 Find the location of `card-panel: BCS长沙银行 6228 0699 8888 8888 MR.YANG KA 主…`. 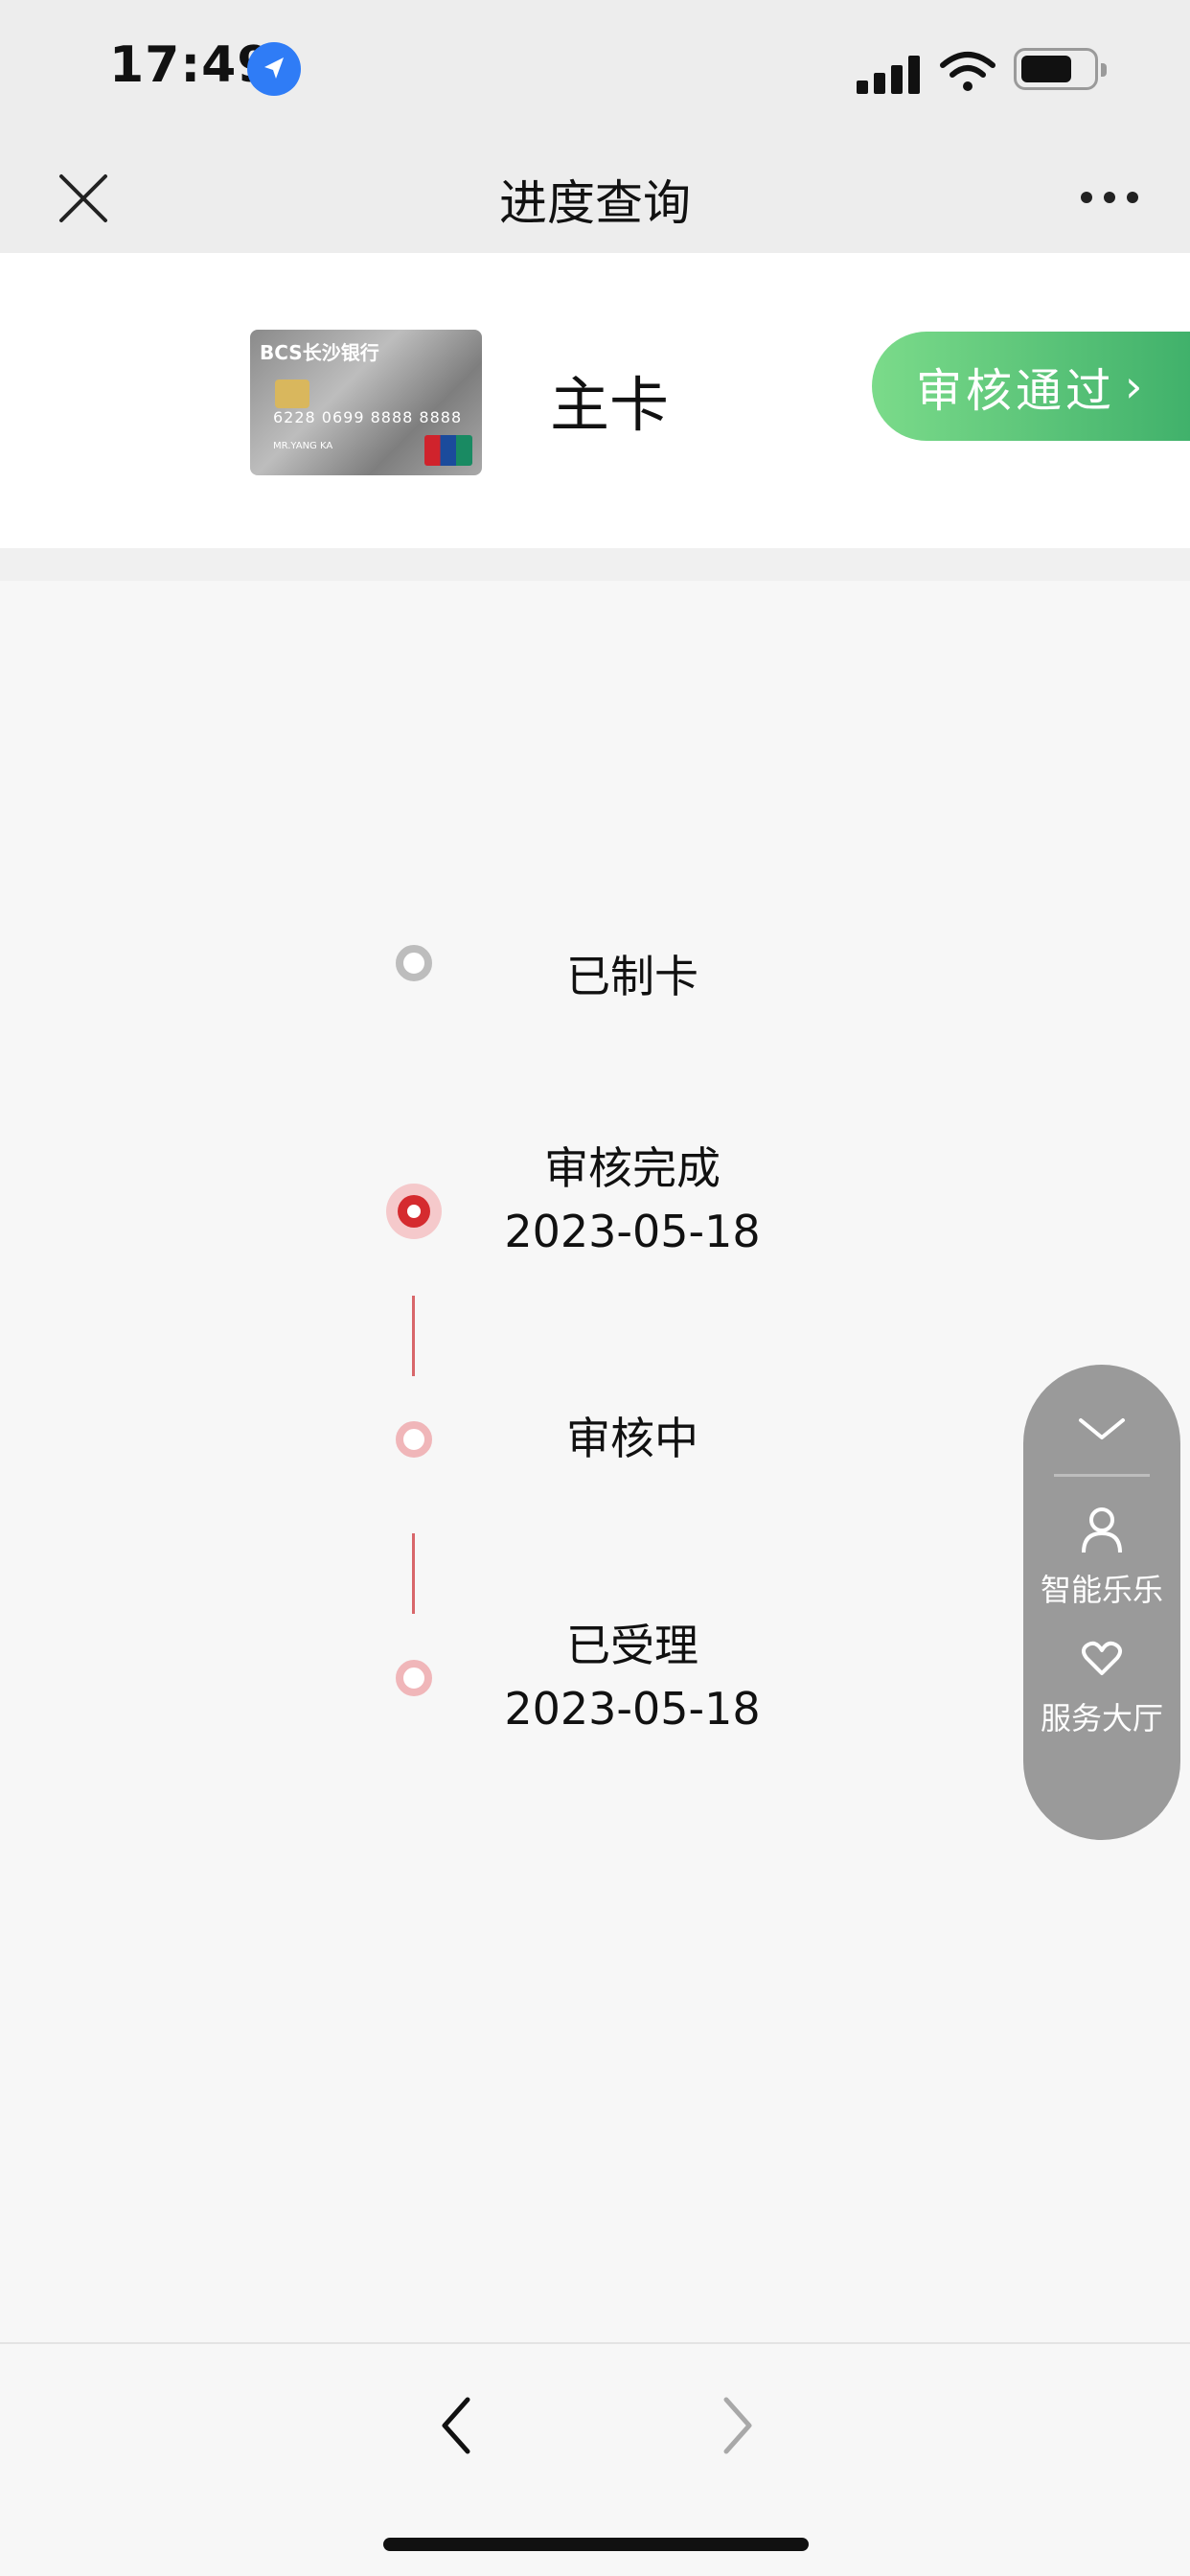

card-panel: BCS长沙银行 6228 0699 8888 8888 MR.YANG KA 主… is located at coordinates (595, 400).